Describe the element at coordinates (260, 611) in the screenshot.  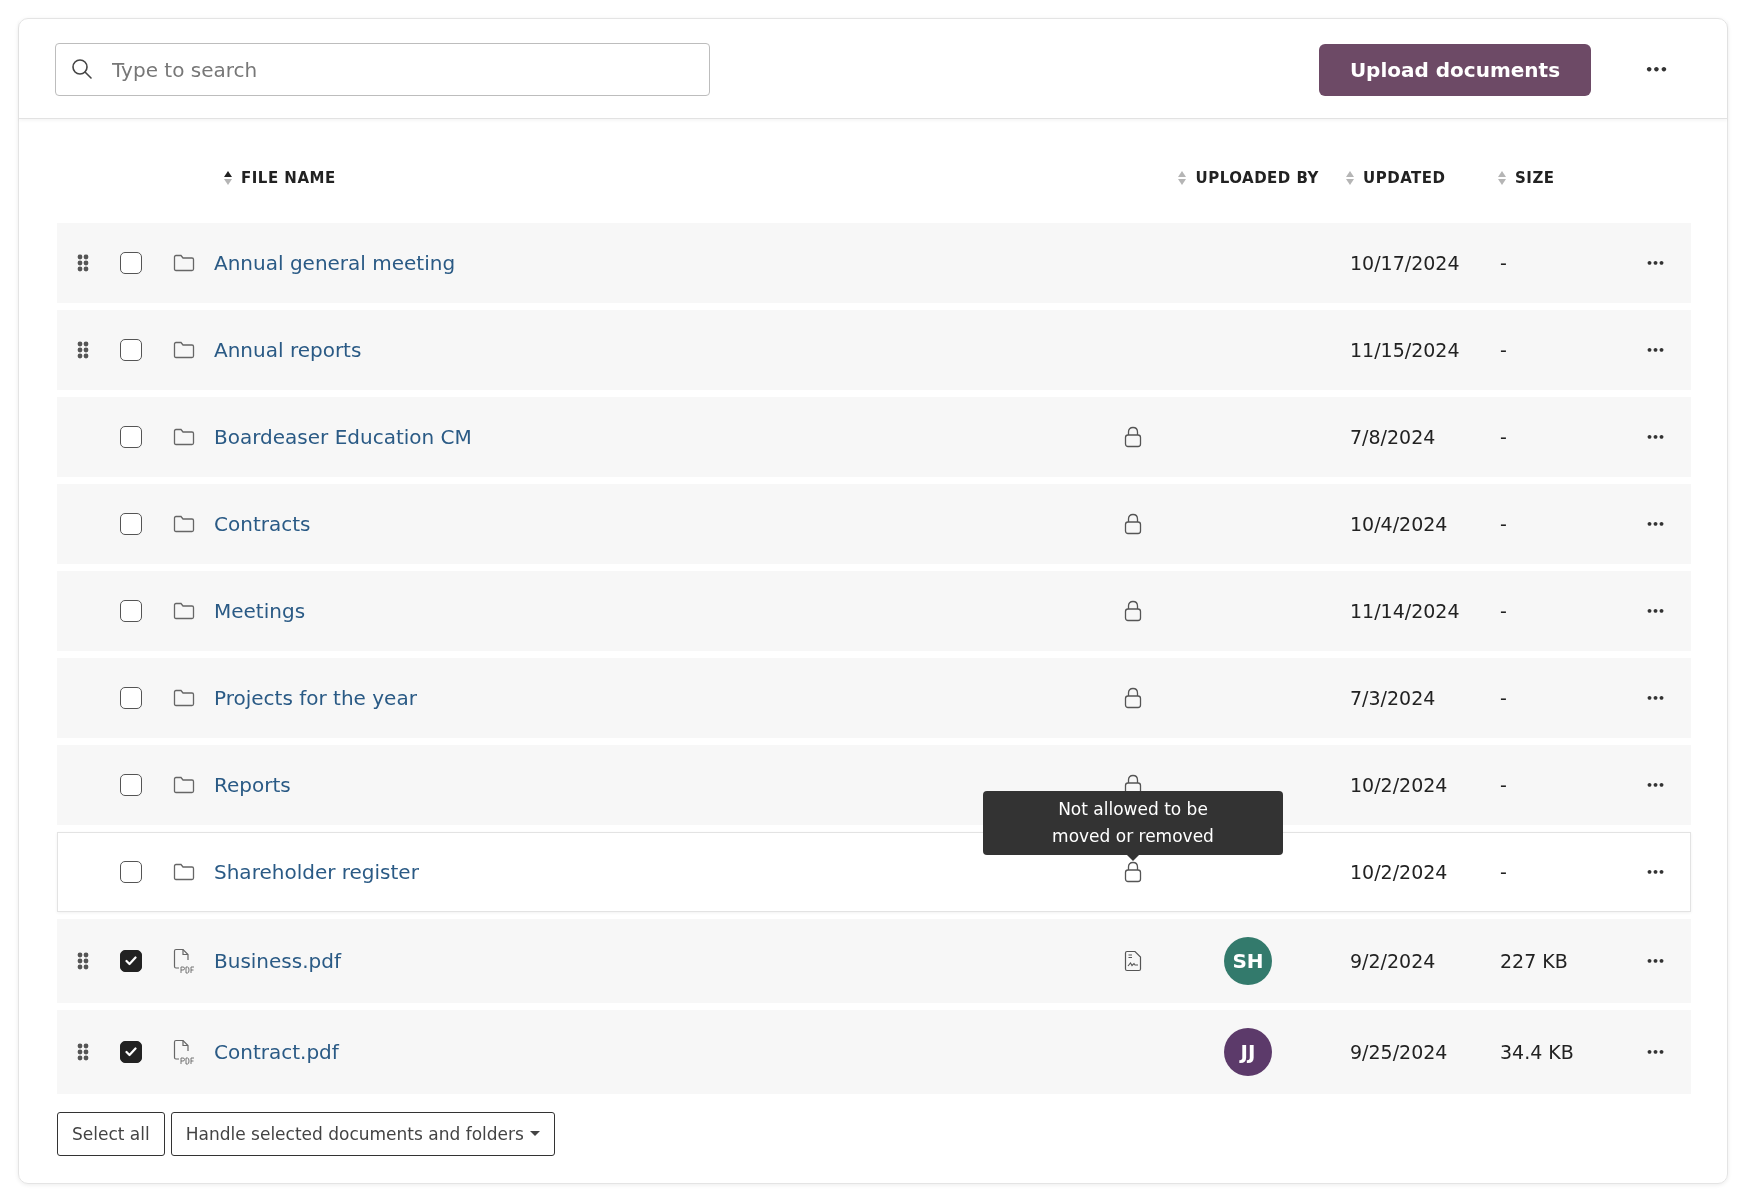
I see `file-name-link: Meetings` at that location.